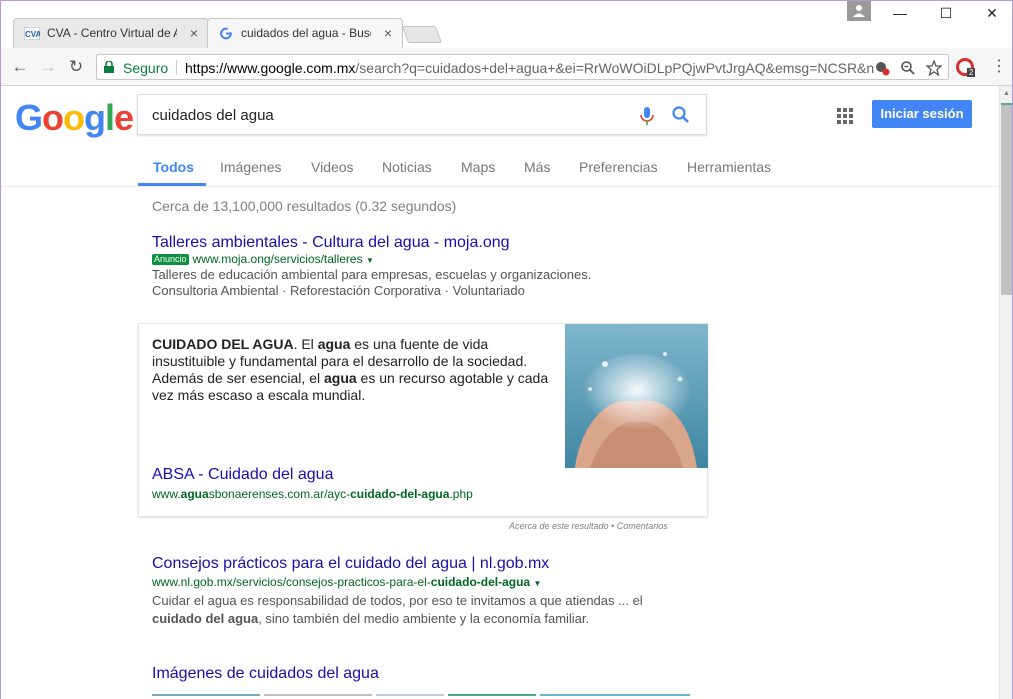 Image resolution: width=1013 pixels, height=699 pixels. I want to click on omnibox-icons, so click(908, 68).